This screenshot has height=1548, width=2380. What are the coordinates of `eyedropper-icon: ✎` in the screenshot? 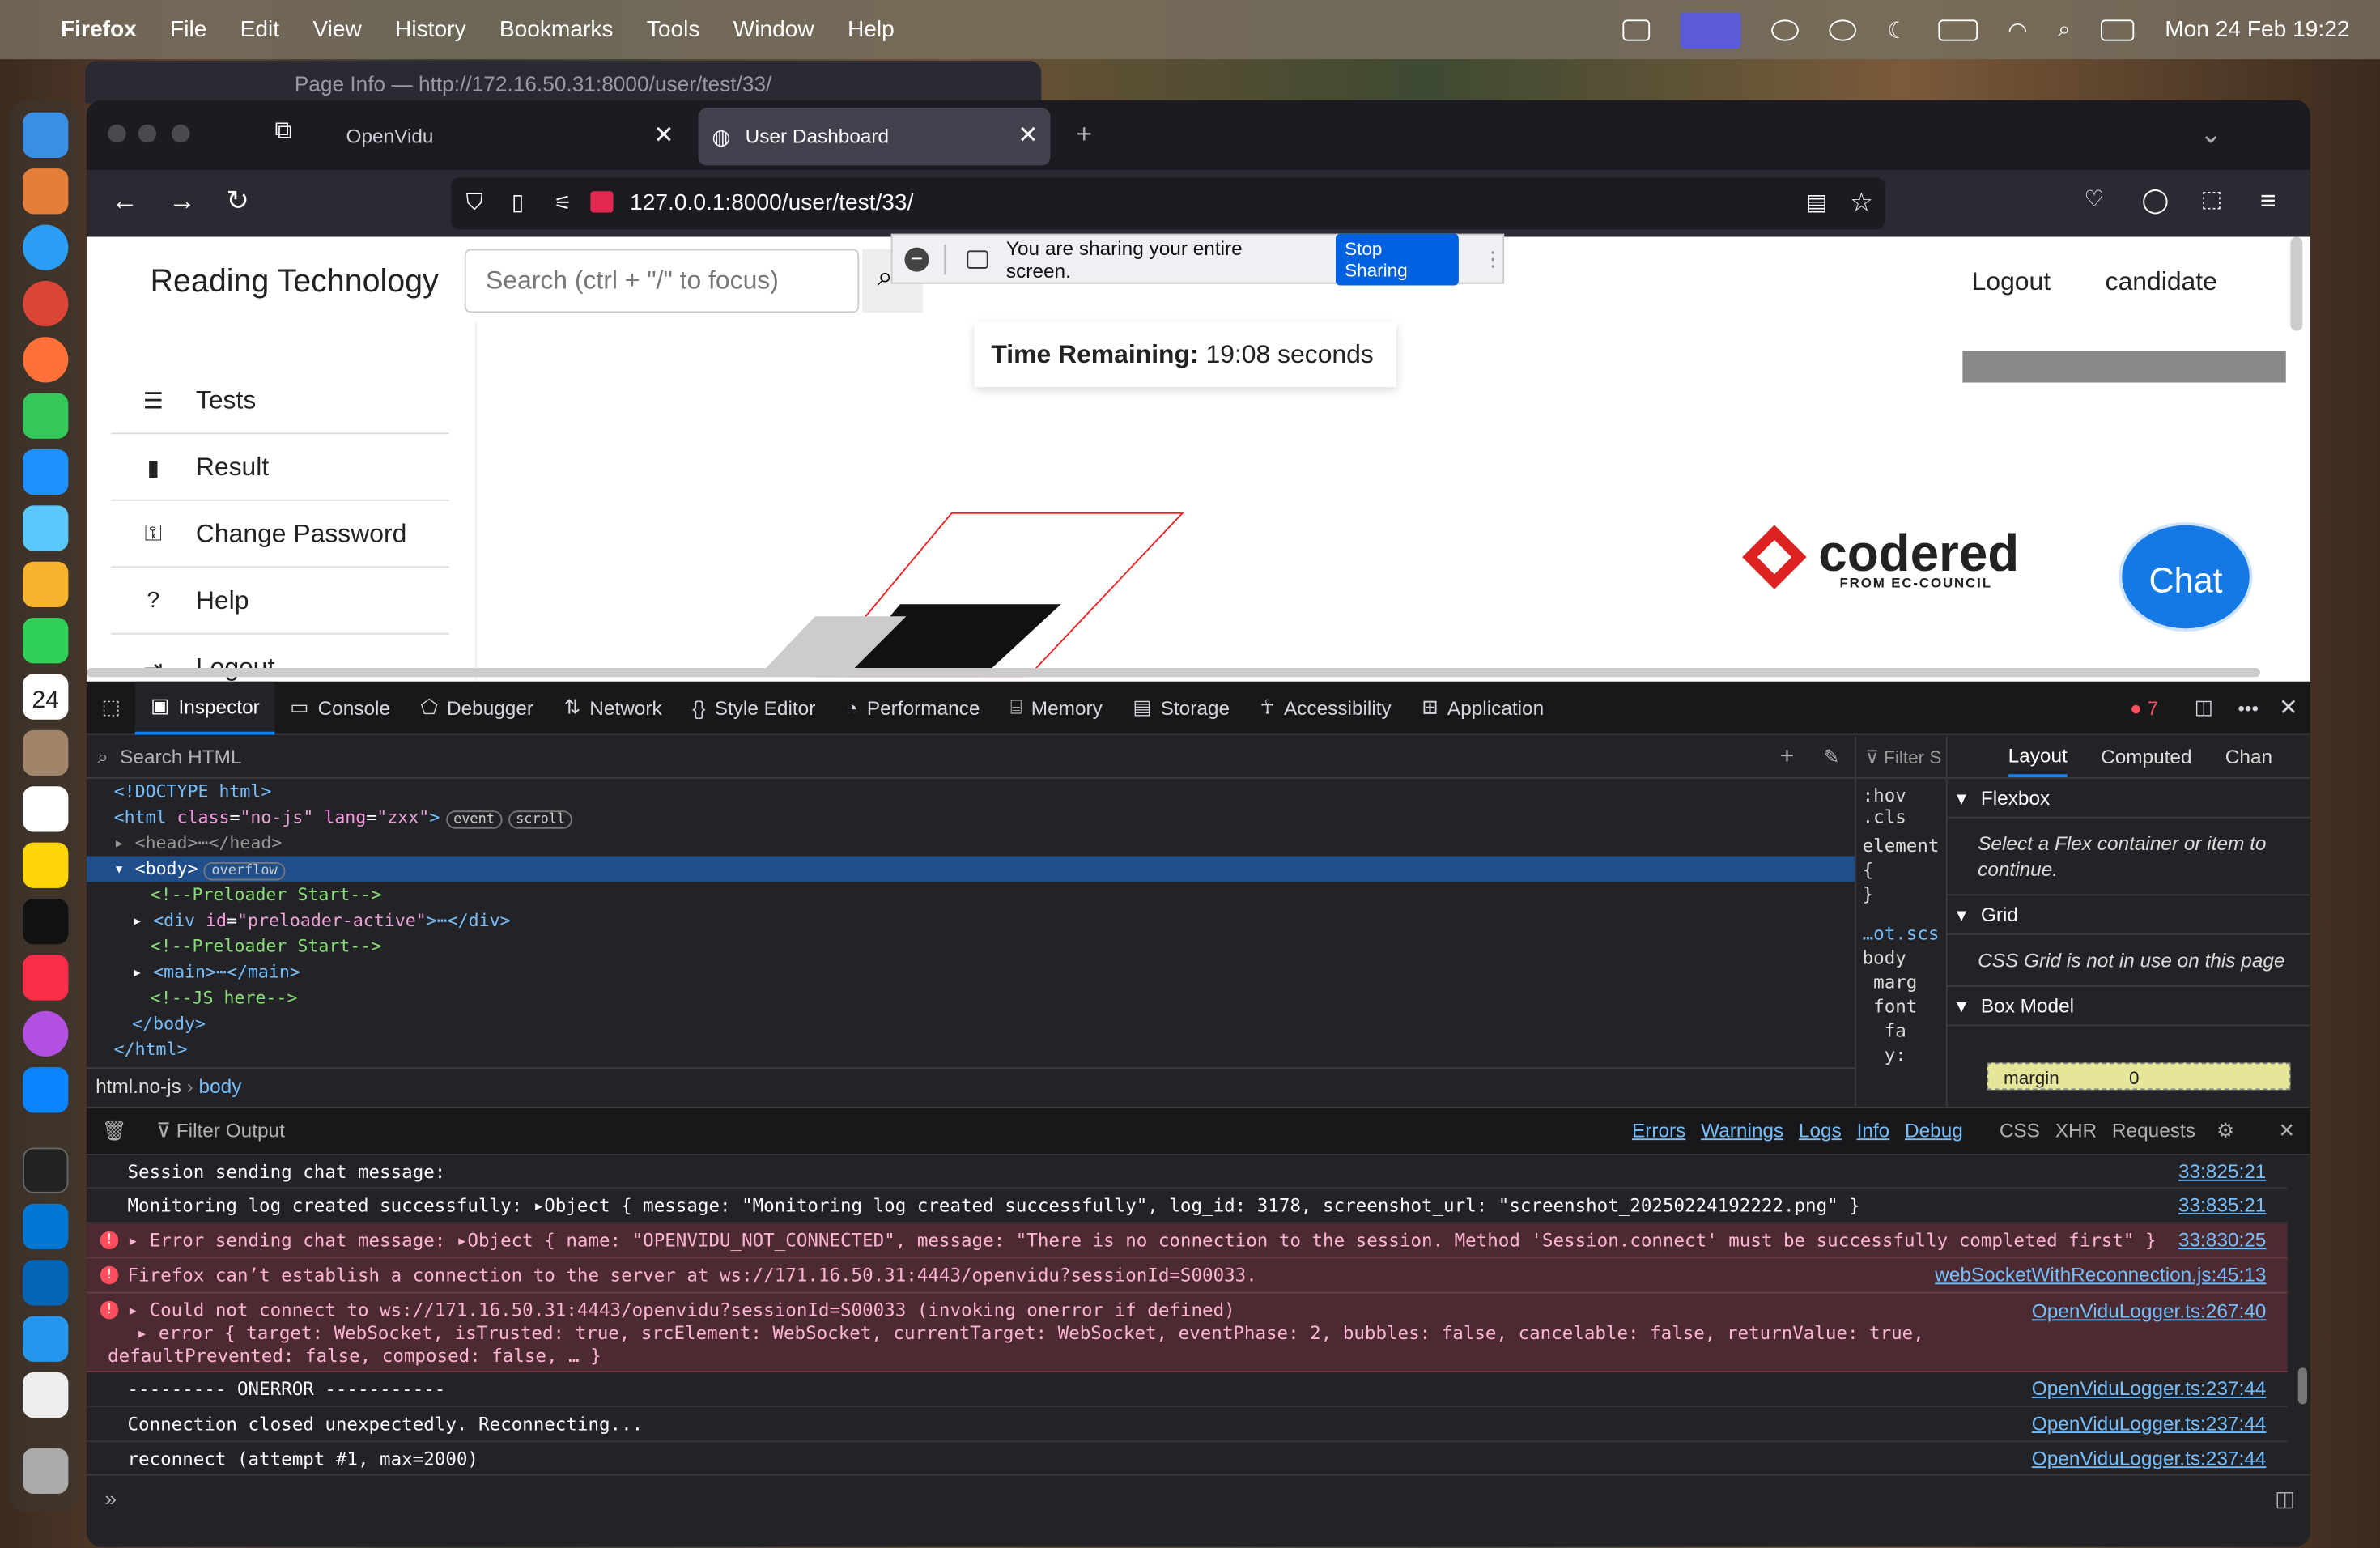 It's located at (1831, 758).